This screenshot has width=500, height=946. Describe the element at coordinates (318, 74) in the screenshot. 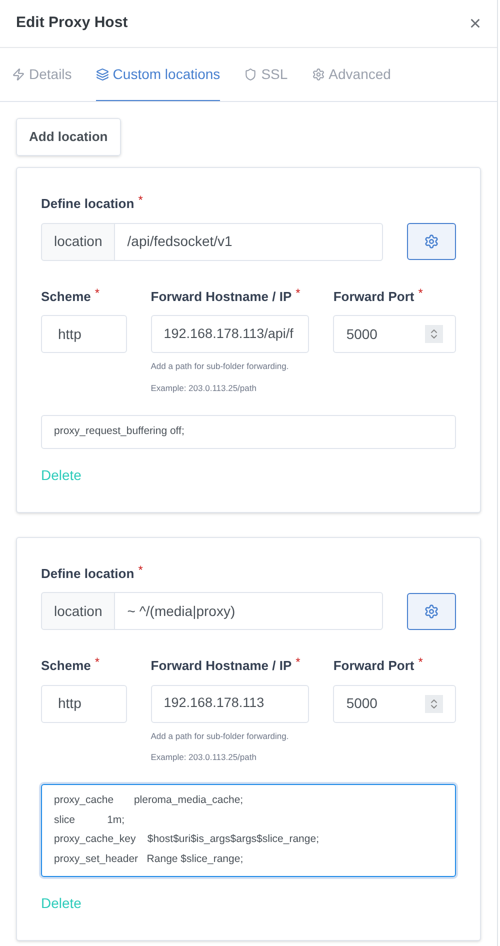

I see `gear-icon` at that location.